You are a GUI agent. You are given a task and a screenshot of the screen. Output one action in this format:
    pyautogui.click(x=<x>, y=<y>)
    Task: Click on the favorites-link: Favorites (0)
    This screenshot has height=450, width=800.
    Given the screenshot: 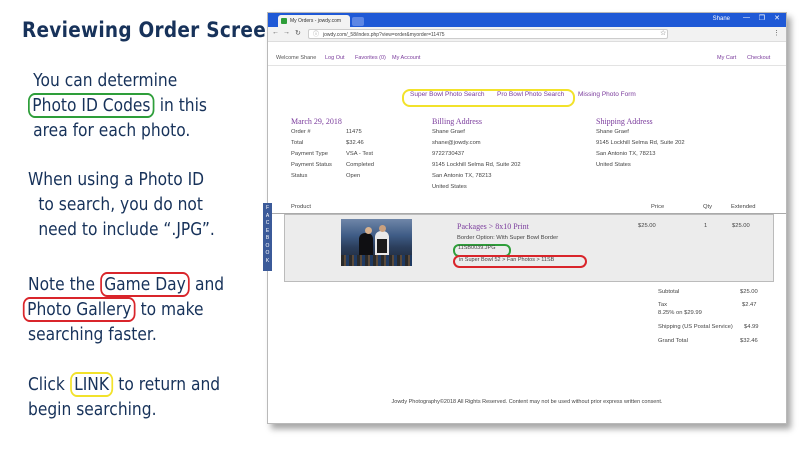 What is the action you would take?
    pyautogui.click(x=370, y=58)
    